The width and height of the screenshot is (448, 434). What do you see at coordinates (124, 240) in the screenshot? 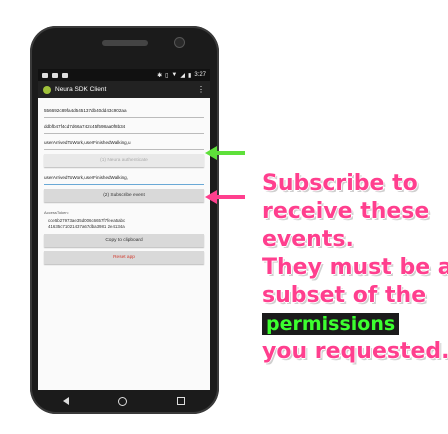
I see `copy-to-clipboard-button: Copy to clipboard` at bounding box center [124, 240].